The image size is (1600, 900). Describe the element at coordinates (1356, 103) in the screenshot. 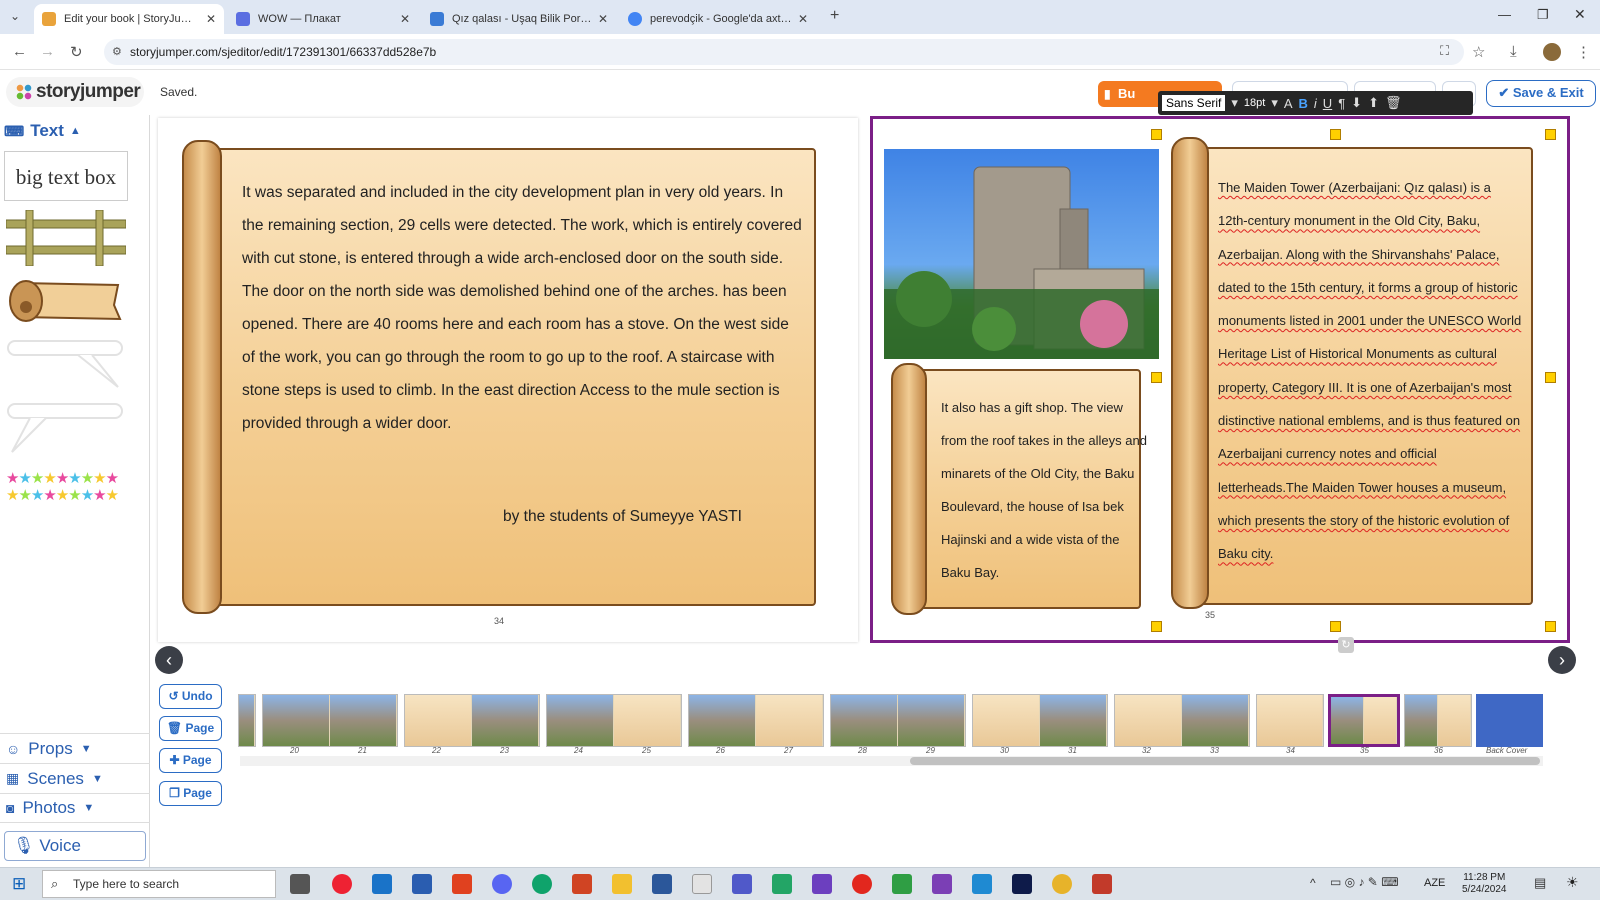

I see `move-down-icon: ⬇` at that location.